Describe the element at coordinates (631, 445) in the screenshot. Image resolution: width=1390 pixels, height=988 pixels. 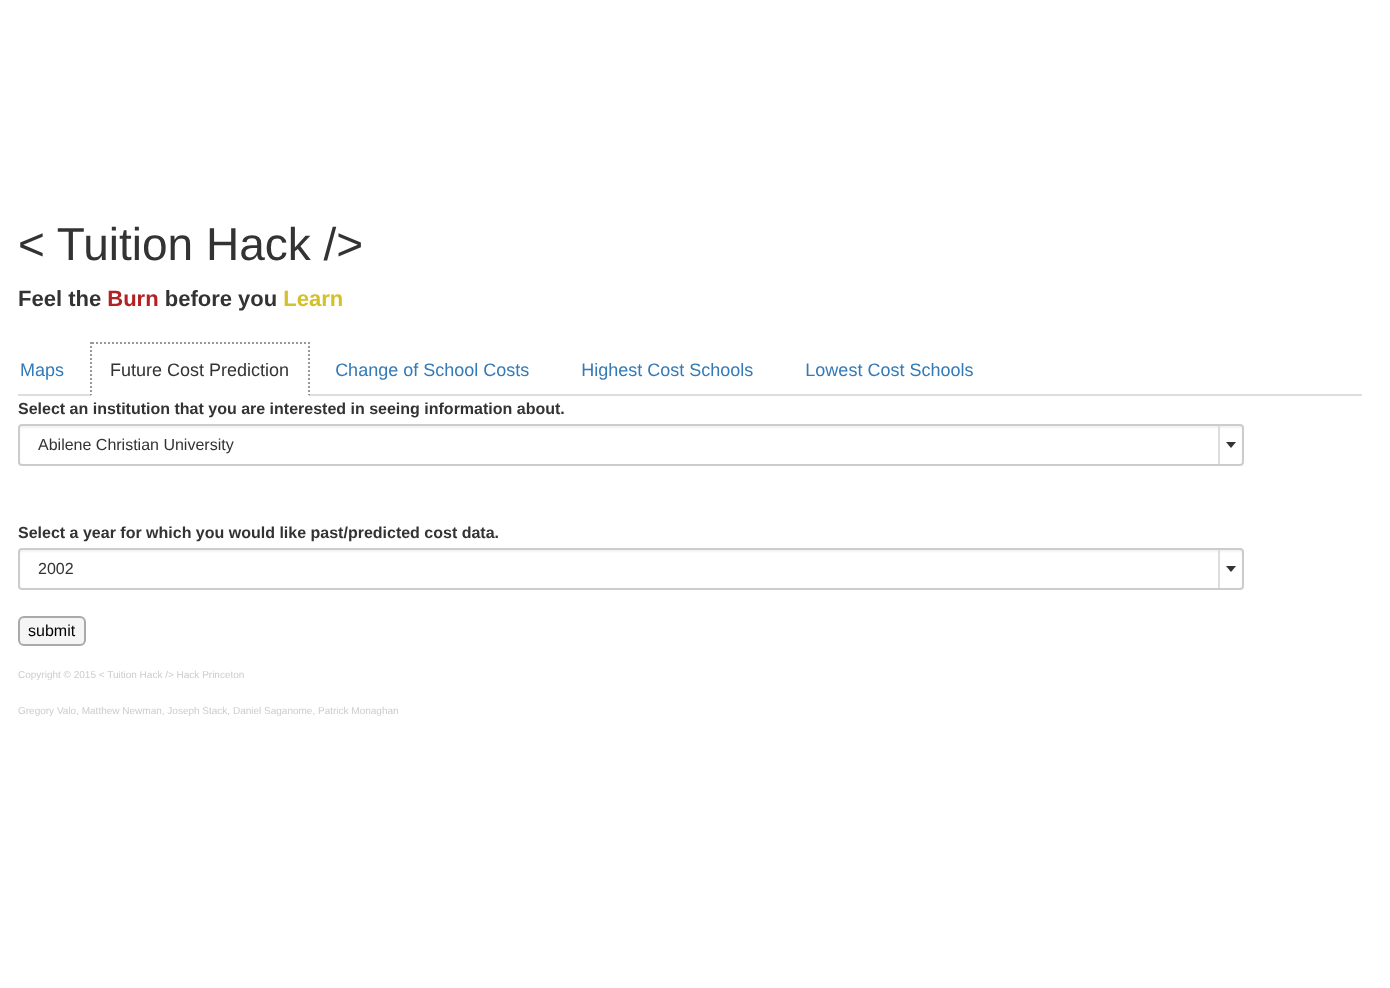
I see `dropdown: Abilene Christian University` at that location.